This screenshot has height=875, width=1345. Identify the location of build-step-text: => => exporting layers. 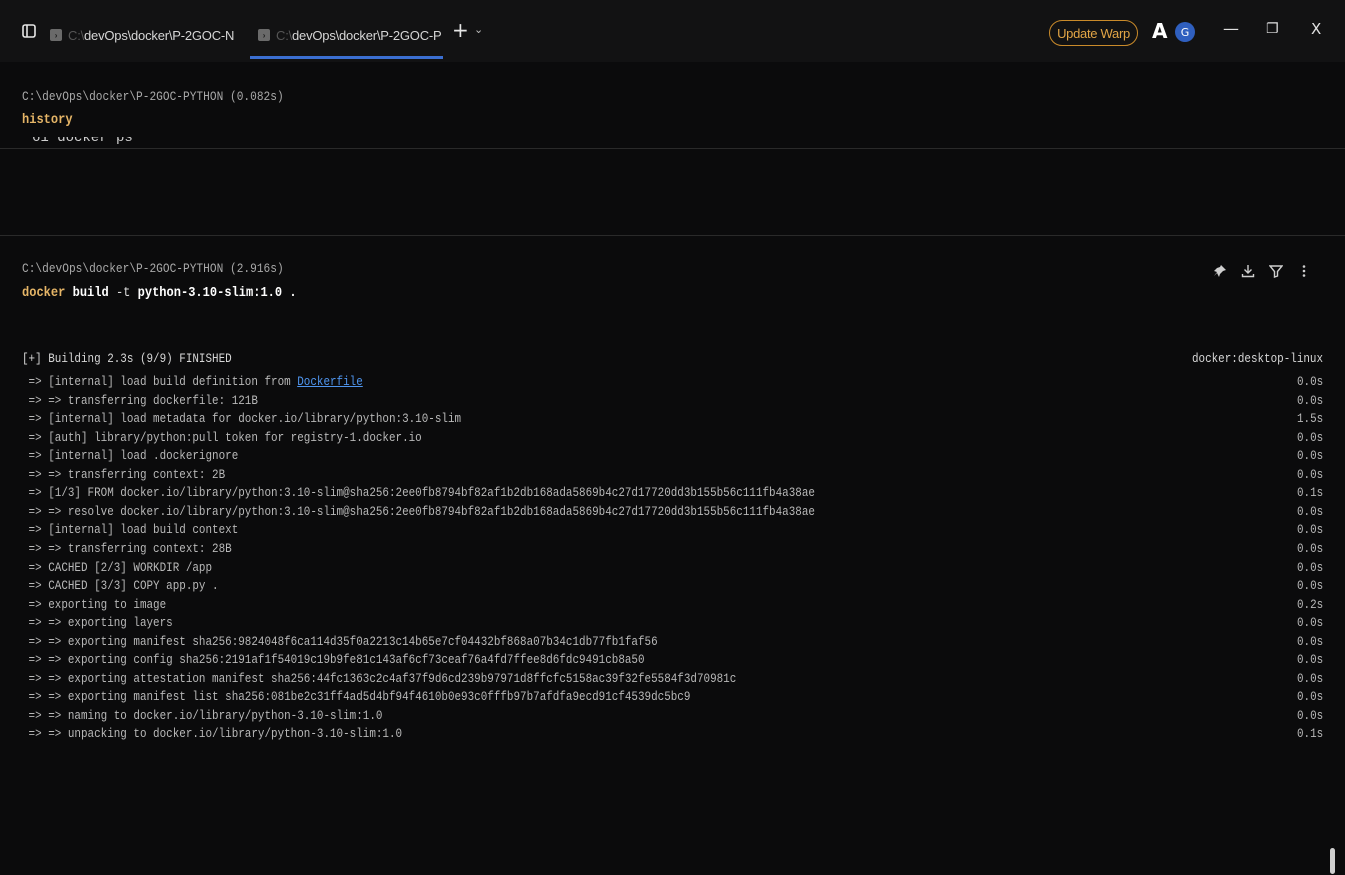
(97, 623).